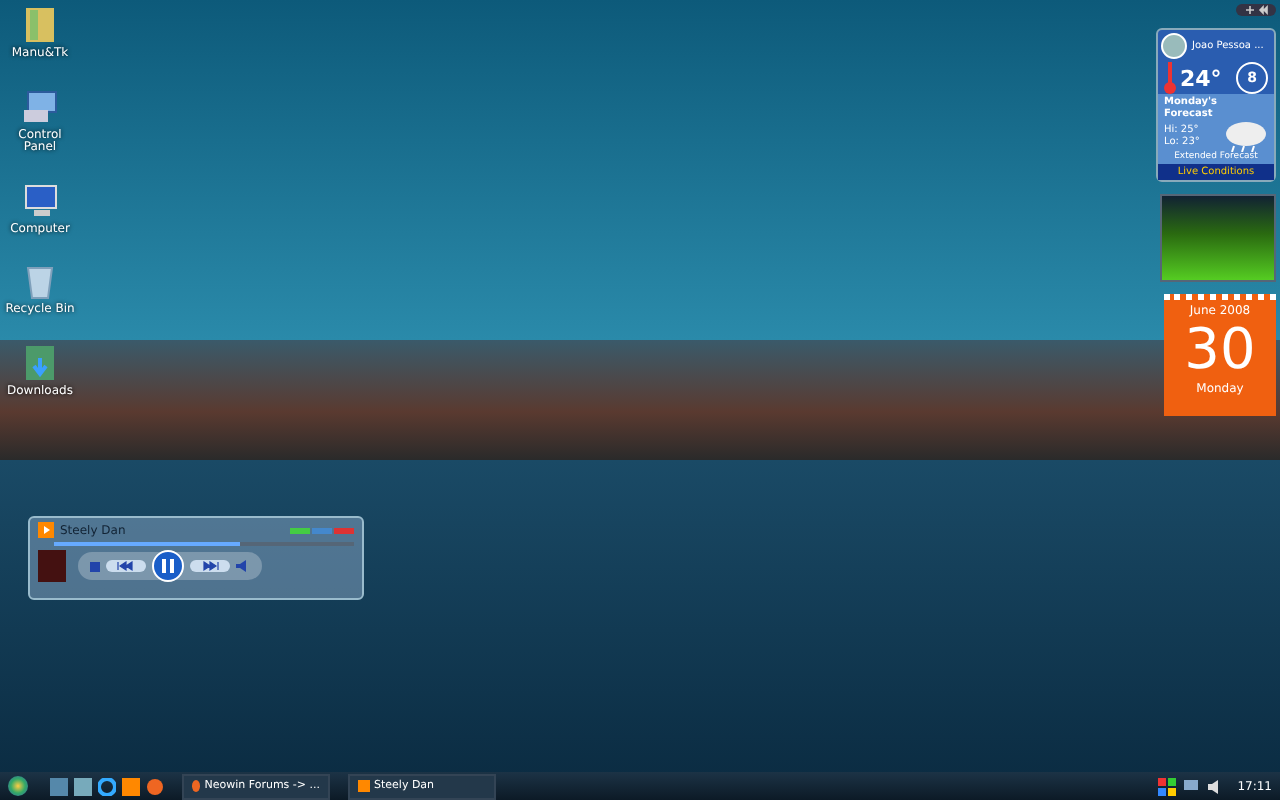  What do you see at coordinates (1174, 46) in the screenshot?
I see `globe-icon` at bounding box center [1174, 46].